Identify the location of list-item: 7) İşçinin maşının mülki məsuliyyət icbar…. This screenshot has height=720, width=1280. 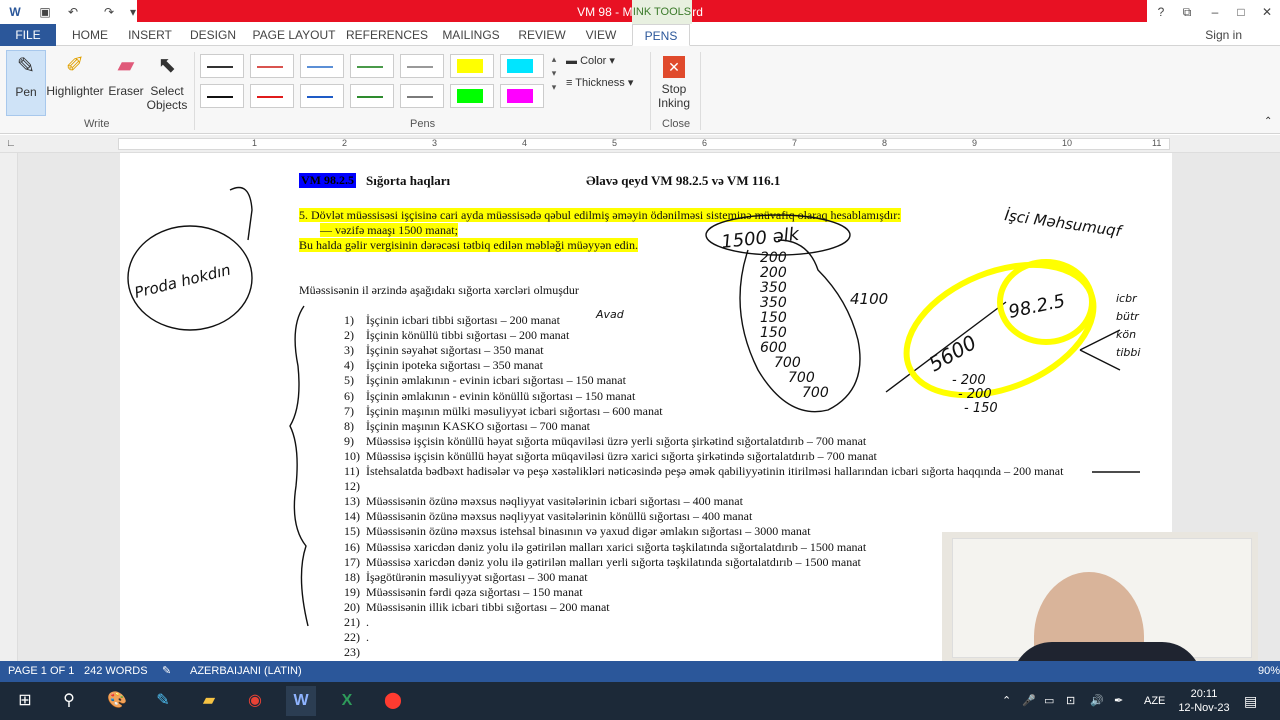
(503, 411).